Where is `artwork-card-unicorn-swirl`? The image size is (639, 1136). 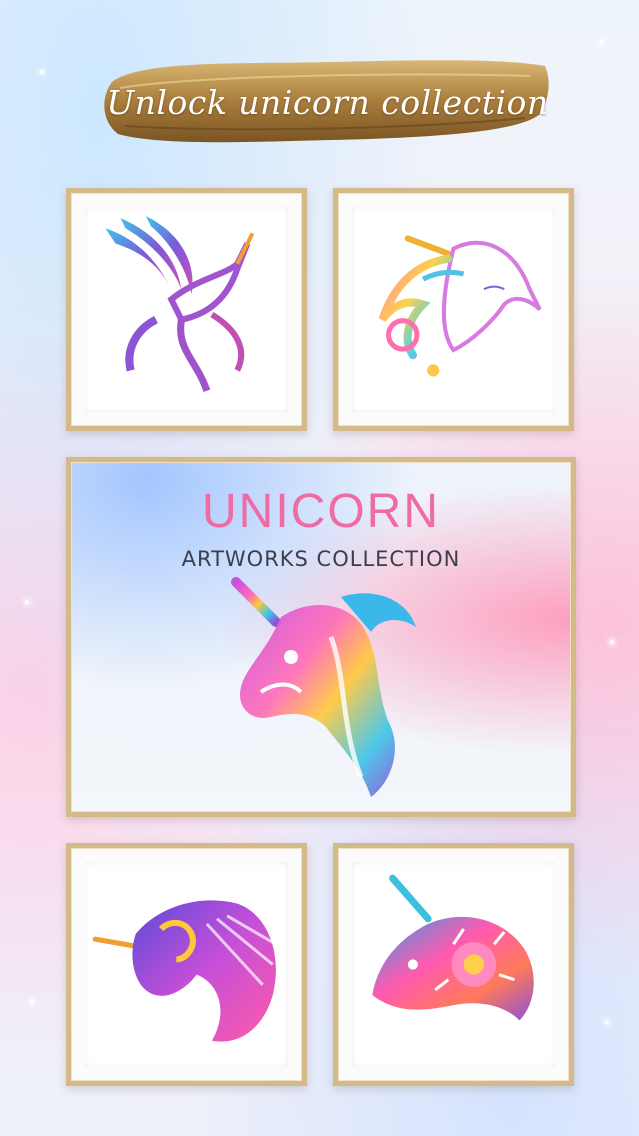
artwork-card-unicorn-swirl is located at coordinates (453, 309).